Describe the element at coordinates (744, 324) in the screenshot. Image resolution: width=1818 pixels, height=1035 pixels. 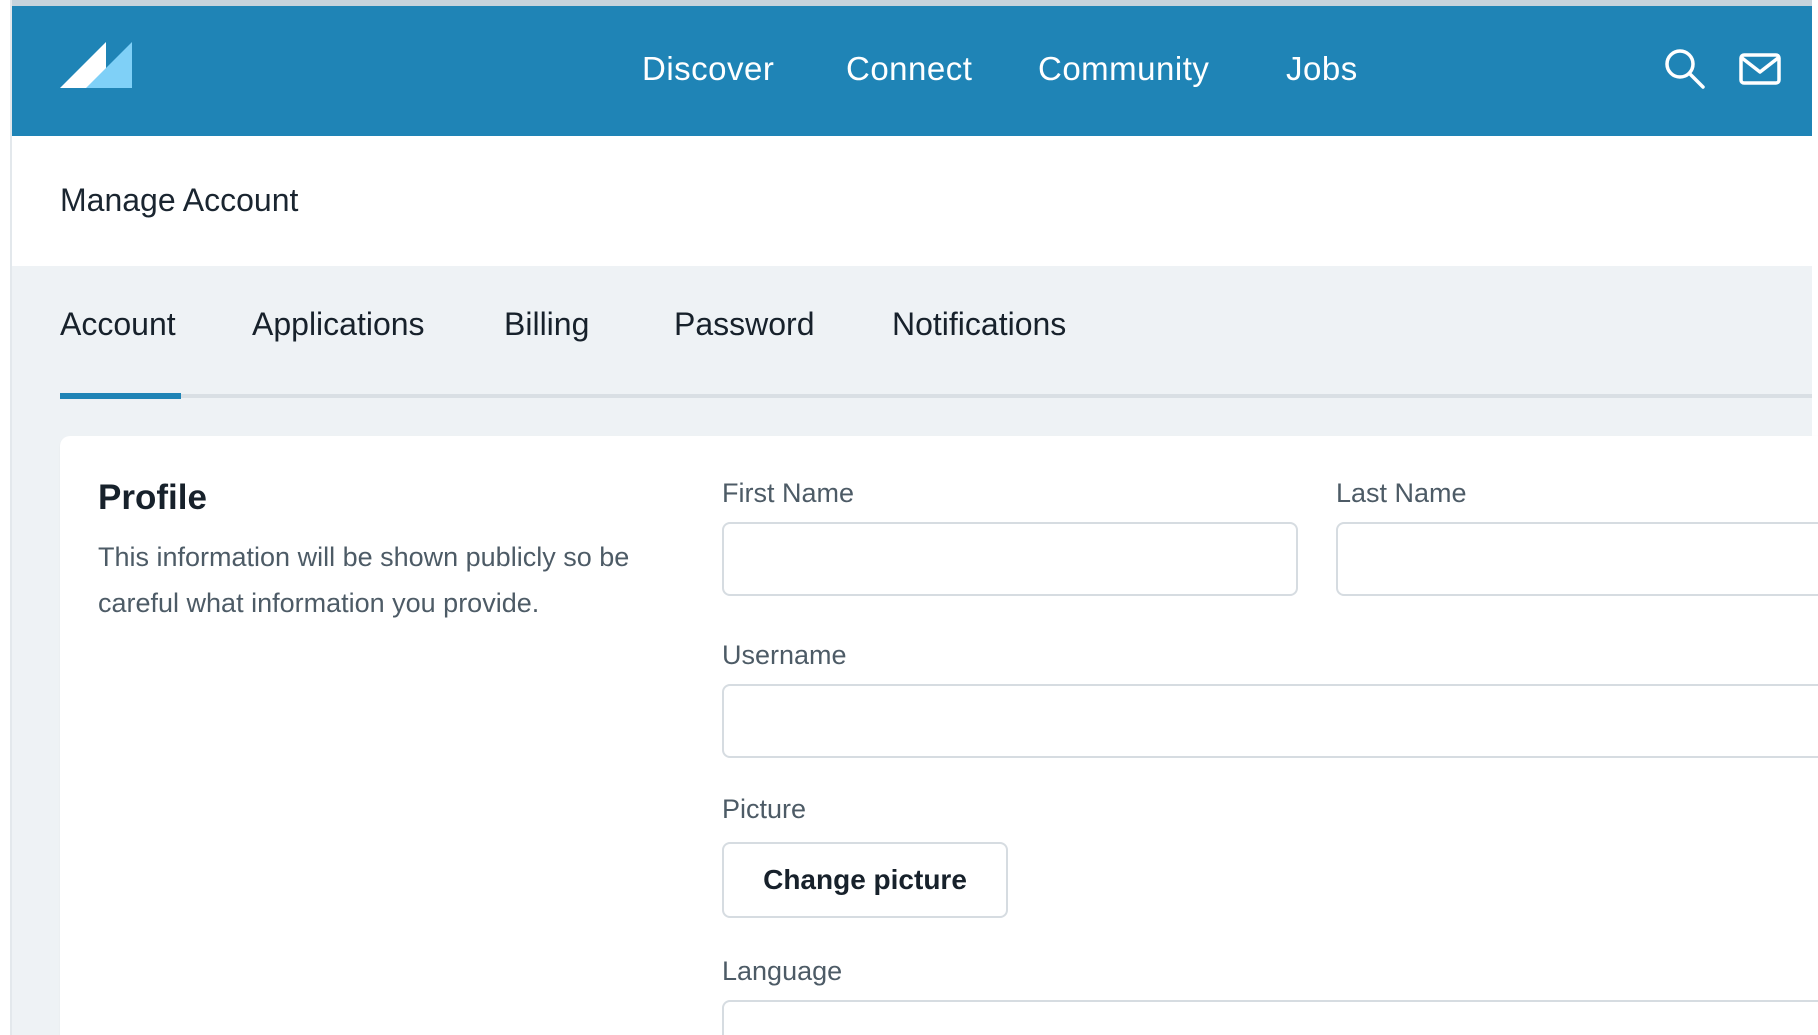
I see `tab-password: Password` at that location.